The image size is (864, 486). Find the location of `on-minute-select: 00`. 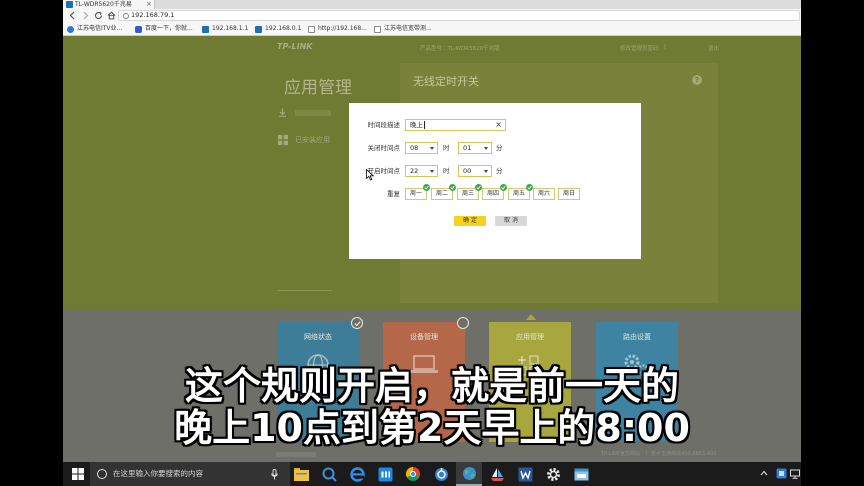

on-minute-select: 00 is located at coordinates (475, 171).